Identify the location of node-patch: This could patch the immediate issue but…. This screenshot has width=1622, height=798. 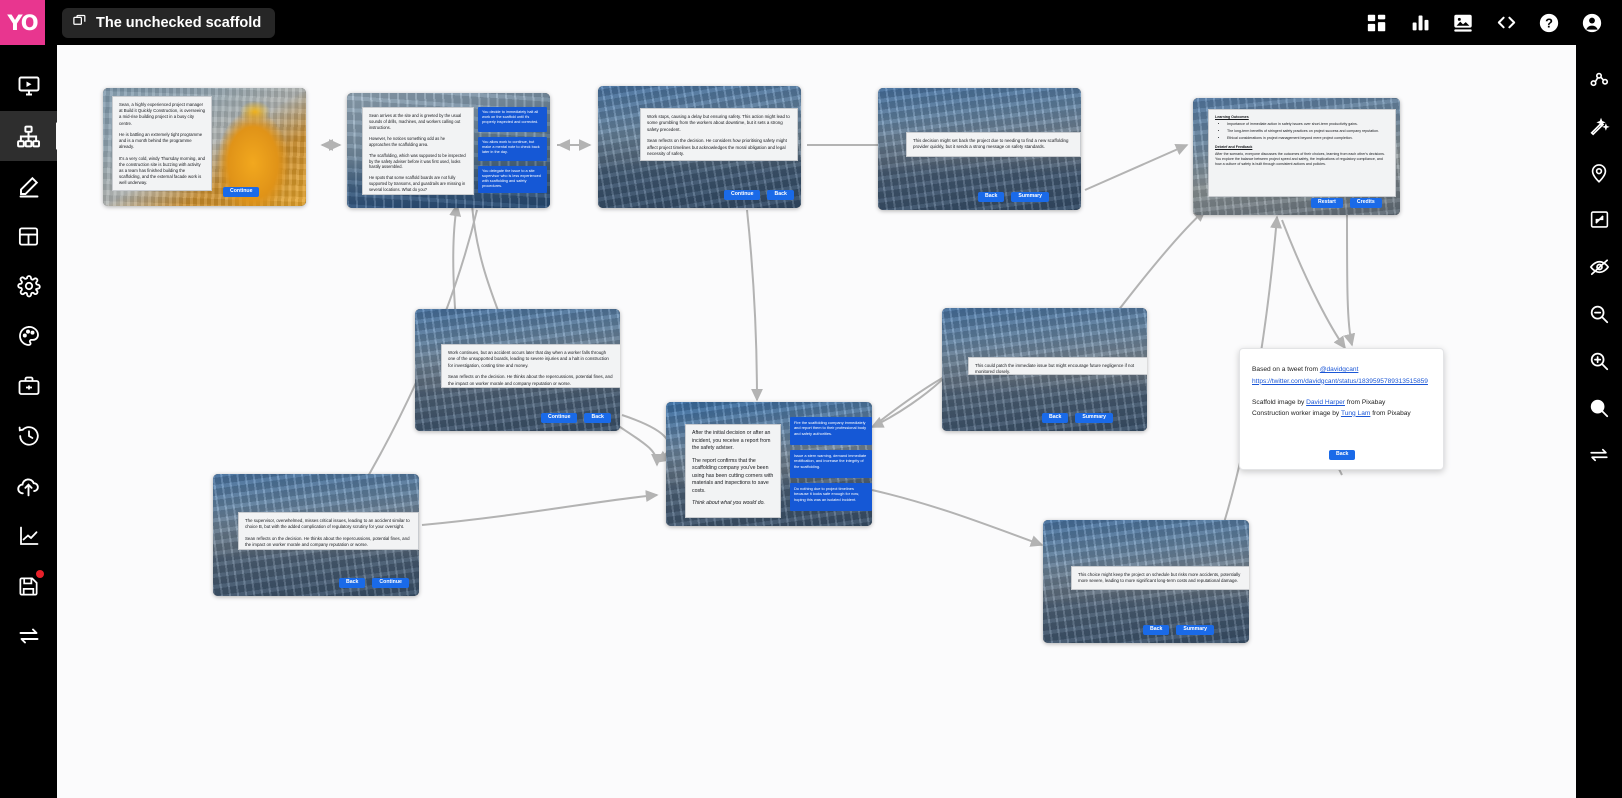
(1044, 369).